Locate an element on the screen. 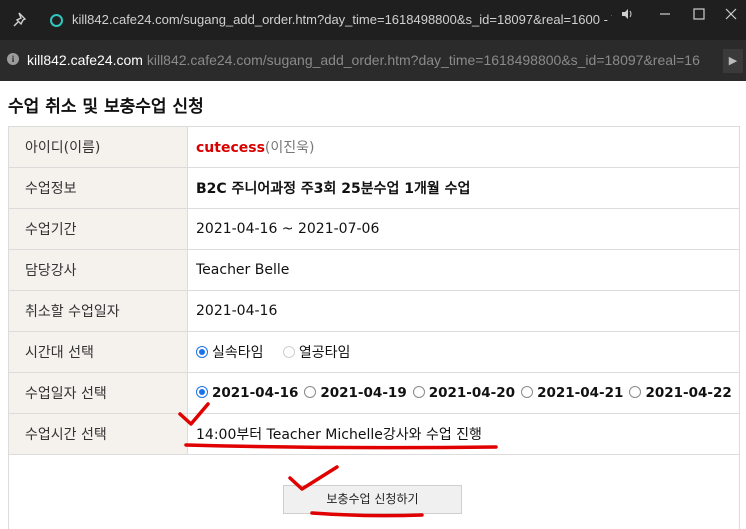 The height and width of the screenshot is (529, 746). date-option-4: 2021-04-21 is located at coordinates (572, 393).